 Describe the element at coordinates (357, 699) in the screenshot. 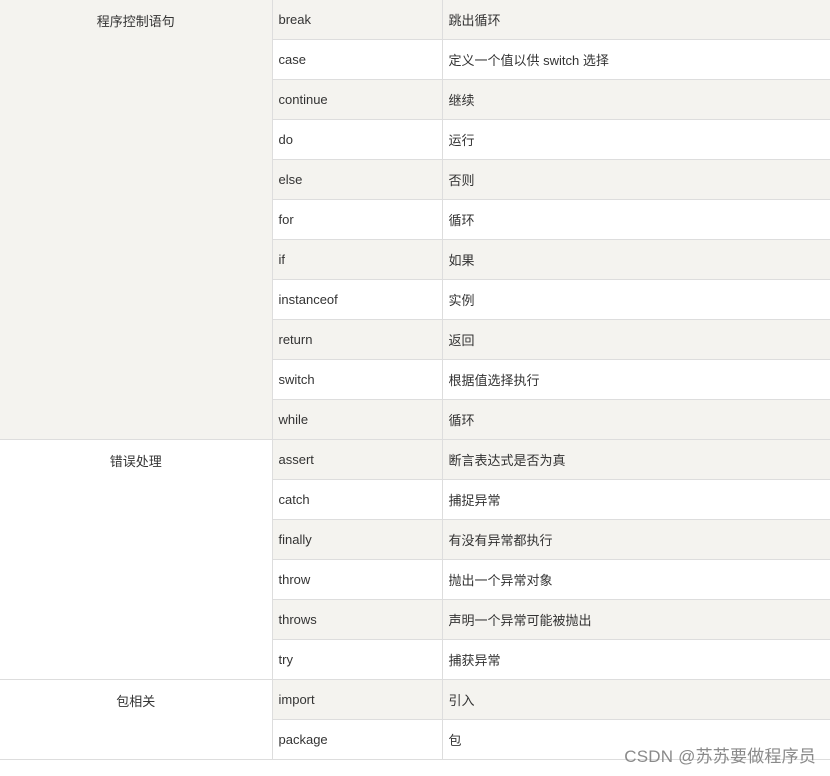

I see `keyword-cell: import` at that location.